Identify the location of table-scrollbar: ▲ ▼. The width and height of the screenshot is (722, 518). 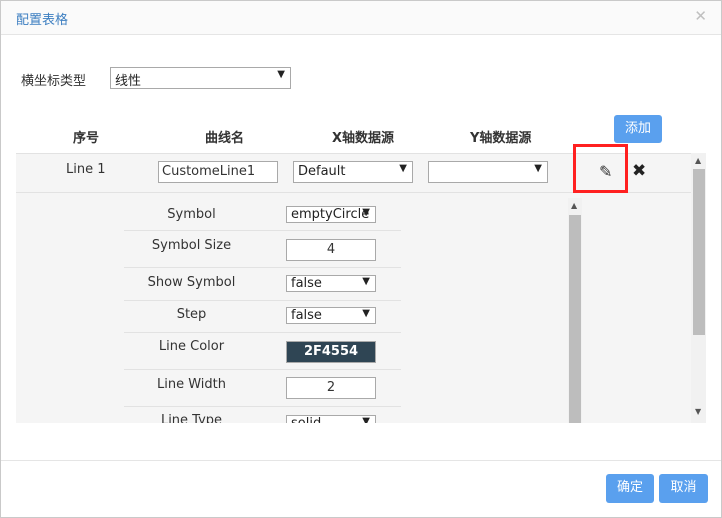
(698, 288).